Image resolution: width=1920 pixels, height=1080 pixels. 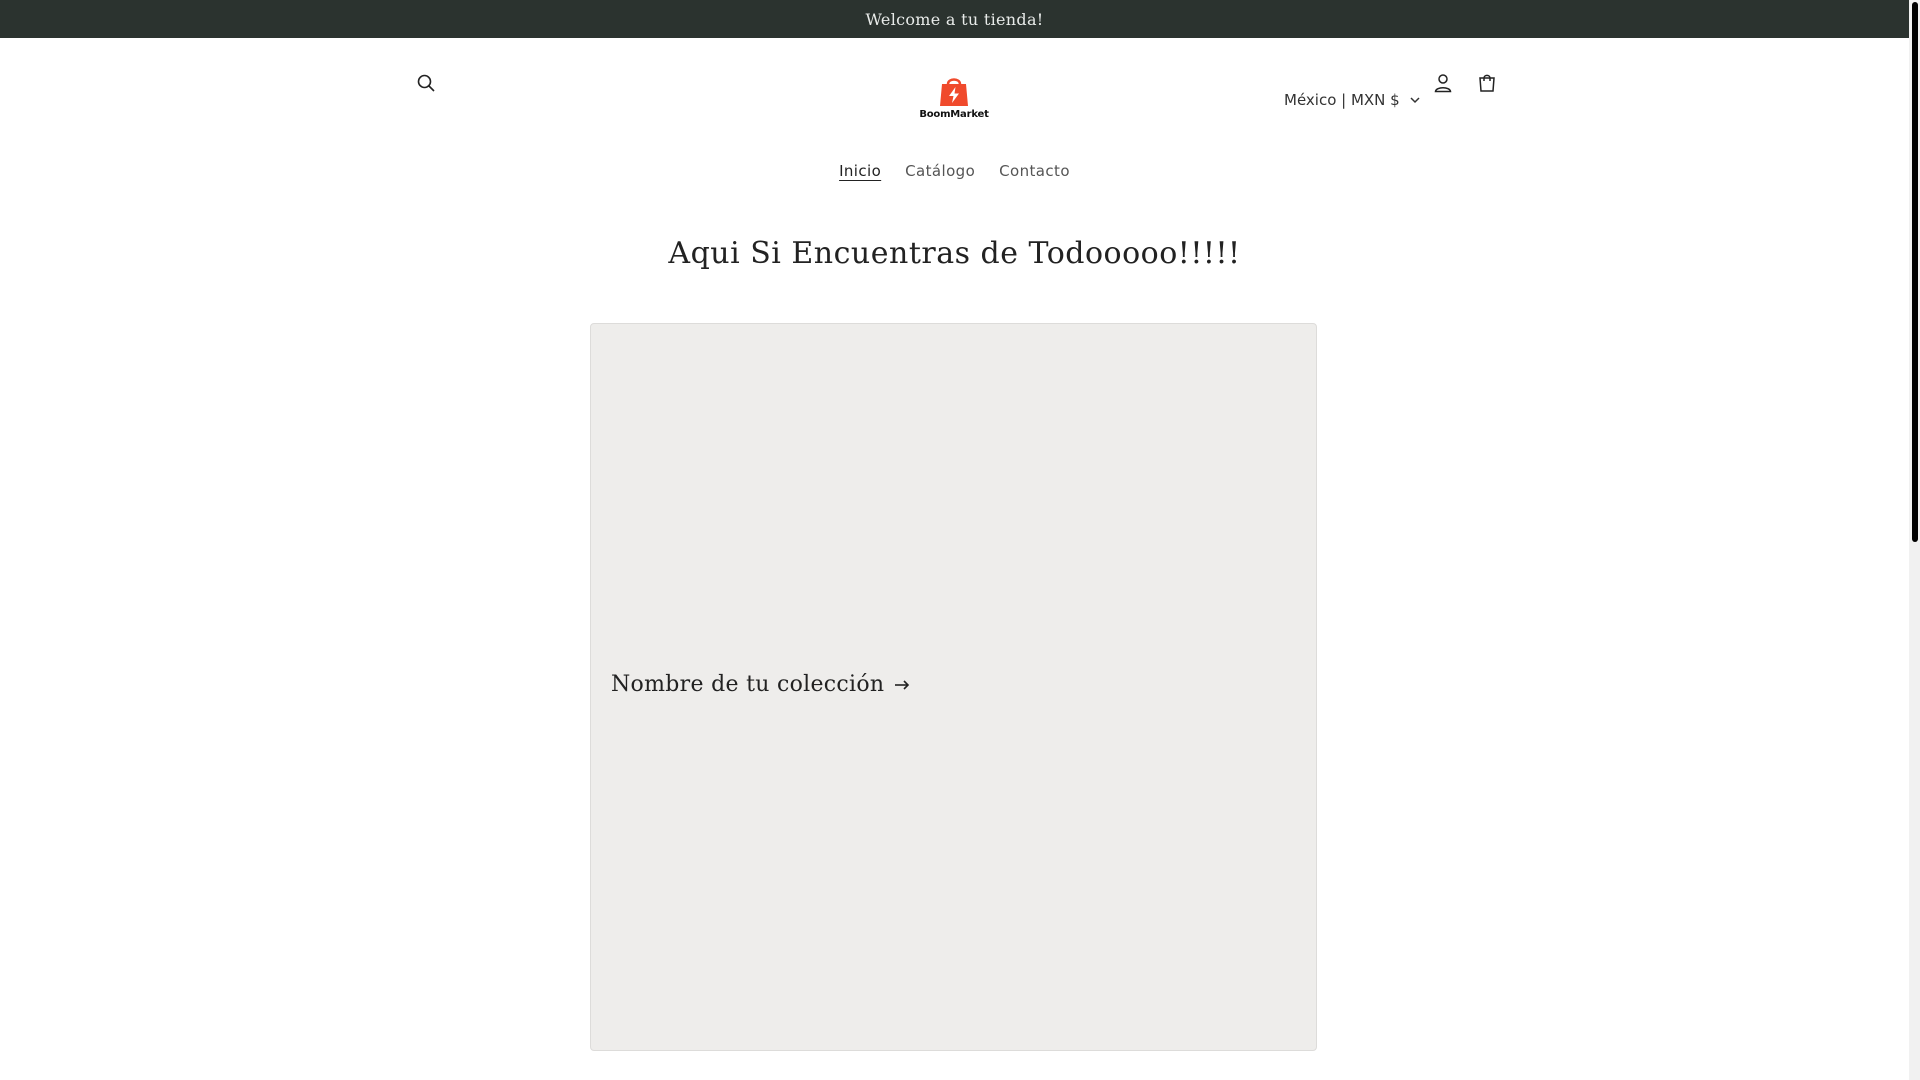 What do you see at coordinates (860, 173) in the screenshot?
I see `nav-item-inicio: Inicio` at bounding box center [860, 173].